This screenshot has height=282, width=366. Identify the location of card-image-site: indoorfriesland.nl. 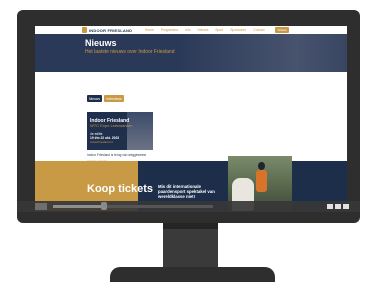
(101, 142).